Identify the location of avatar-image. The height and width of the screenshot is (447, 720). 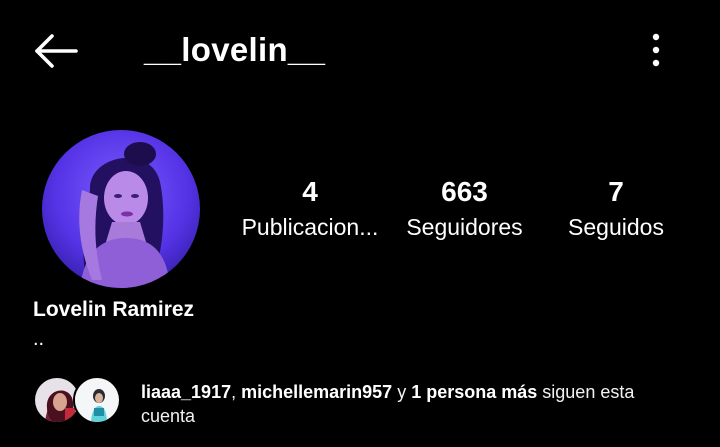
(121, 209).